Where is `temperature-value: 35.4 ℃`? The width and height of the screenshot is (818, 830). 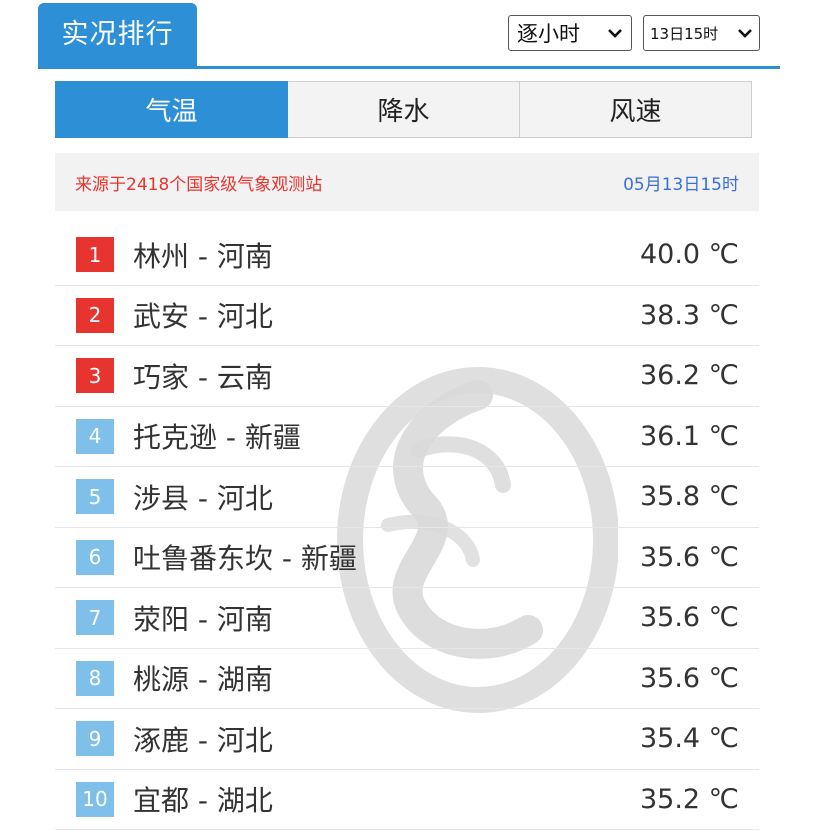 temperature-value: 35.4 ℃ is located at coordinates (689, 738).